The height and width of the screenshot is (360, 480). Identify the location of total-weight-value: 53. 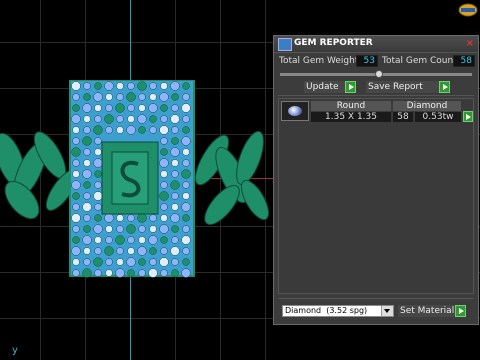
(367, 61).